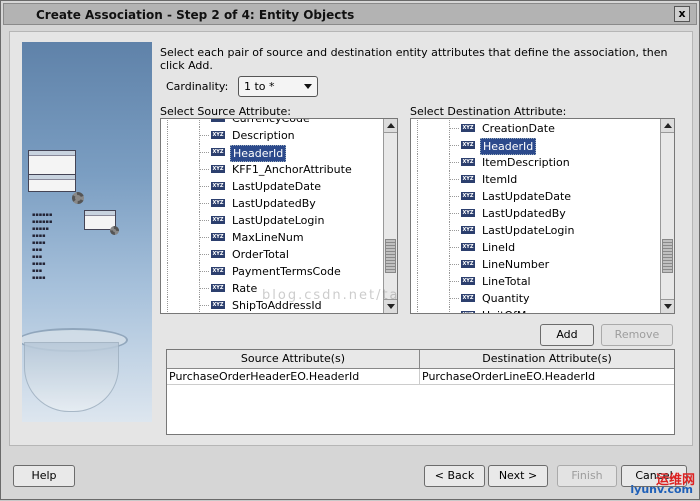  What do you see at coordinates (278, 86) in the screenshot?
I see `cardinality-select: 1 to *` at bounding box center [278, 86].